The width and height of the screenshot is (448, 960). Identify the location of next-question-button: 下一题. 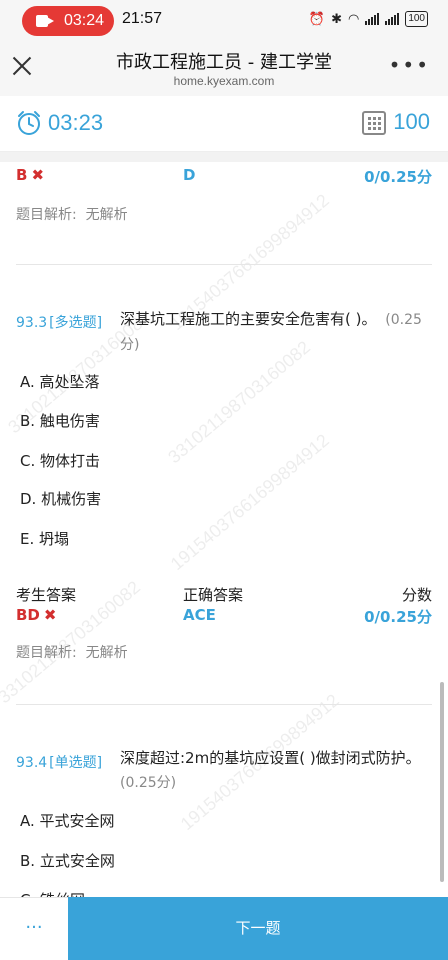
(258, 928).